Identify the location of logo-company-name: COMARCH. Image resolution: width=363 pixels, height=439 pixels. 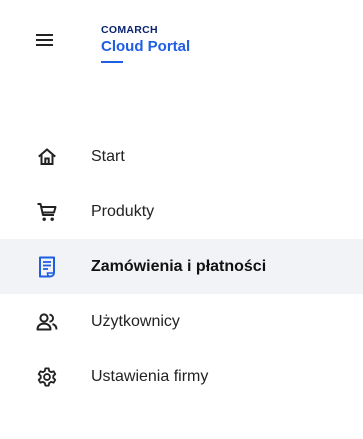
(129, 30).